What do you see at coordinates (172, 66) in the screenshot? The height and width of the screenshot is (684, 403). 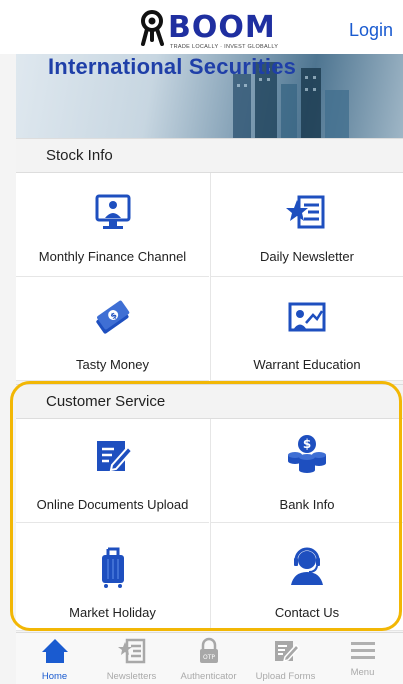 I see `banner-title: International Securities` at bounding box center [172, 66].